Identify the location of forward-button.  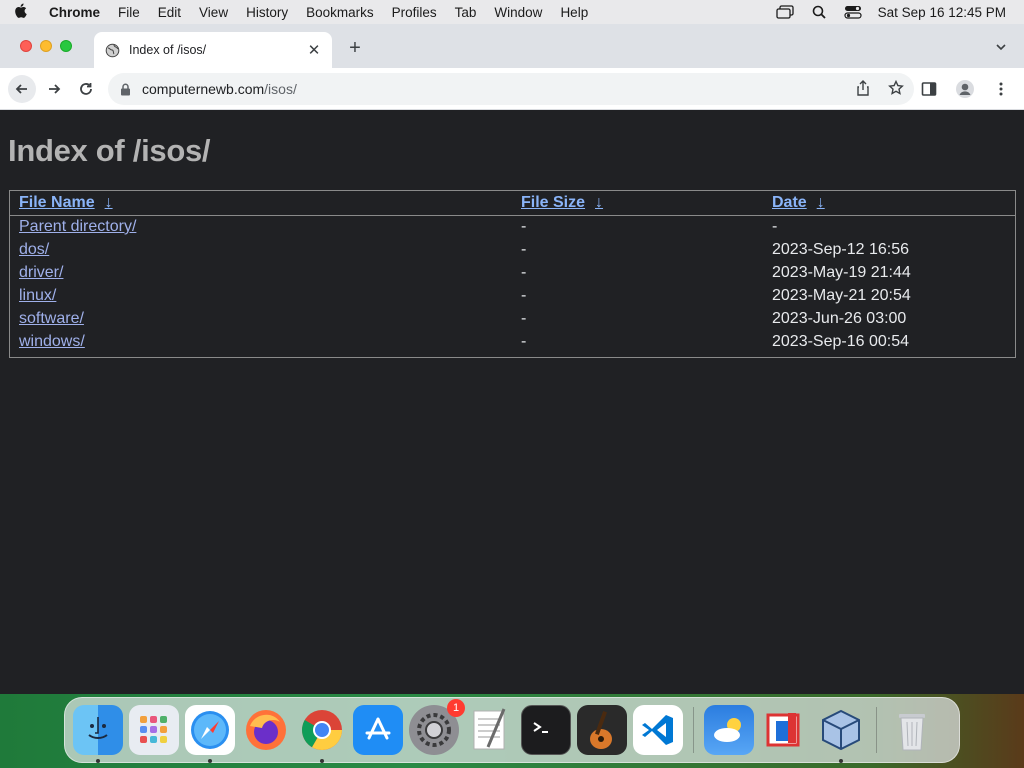
(54, 89).